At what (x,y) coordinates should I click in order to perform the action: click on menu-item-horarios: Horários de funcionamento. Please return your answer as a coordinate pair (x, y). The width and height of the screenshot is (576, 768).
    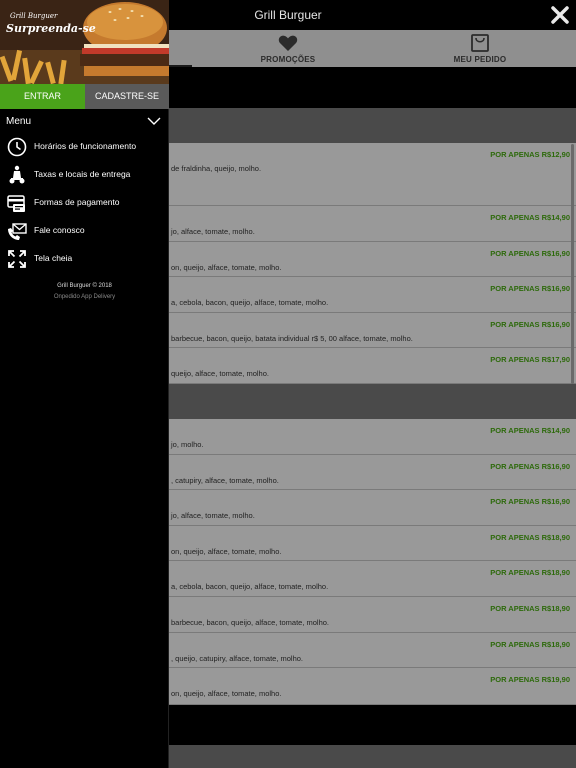
    Looking at the image, I should click on (84, 147).